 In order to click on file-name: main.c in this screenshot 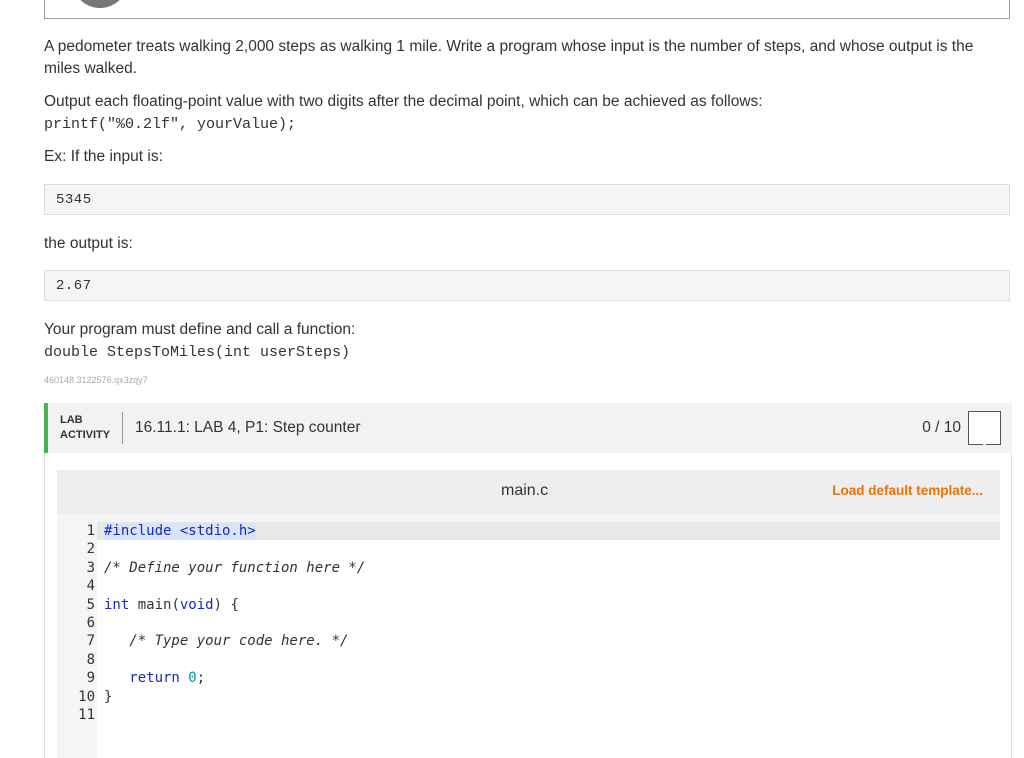, I will do `click(525, 490)`.